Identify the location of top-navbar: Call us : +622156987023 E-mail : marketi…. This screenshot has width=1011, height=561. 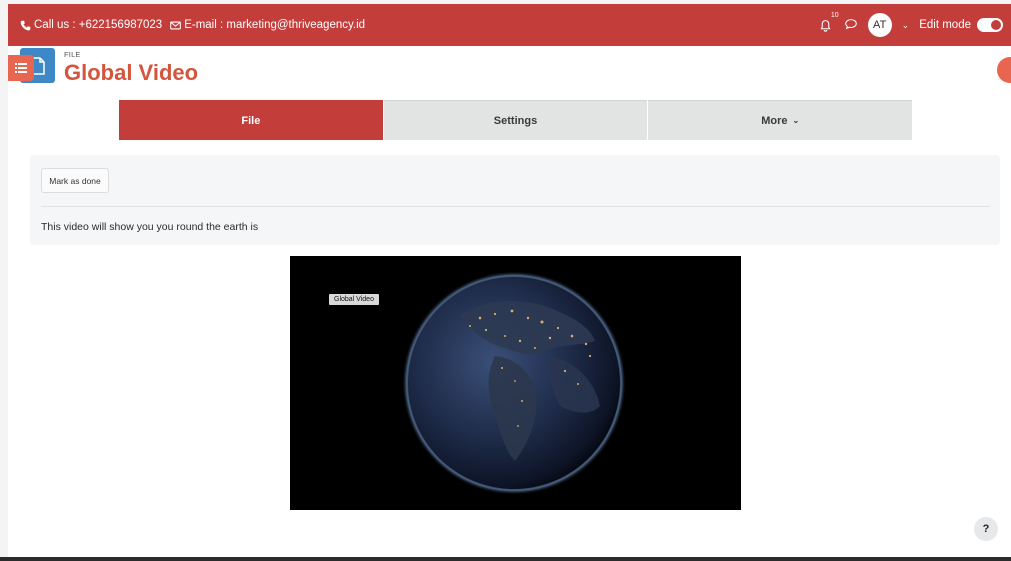
(509, 25).